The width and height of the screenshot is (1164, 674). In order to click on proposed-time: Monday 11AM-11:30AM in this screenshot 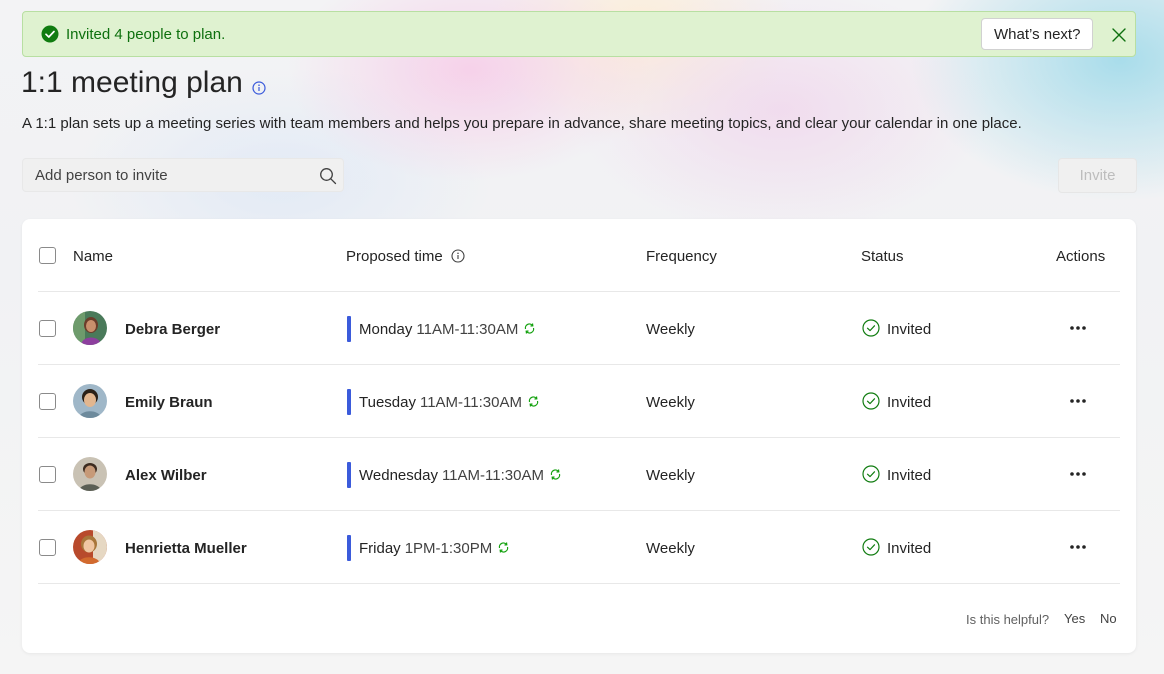, I will do `click(447, 329)`.